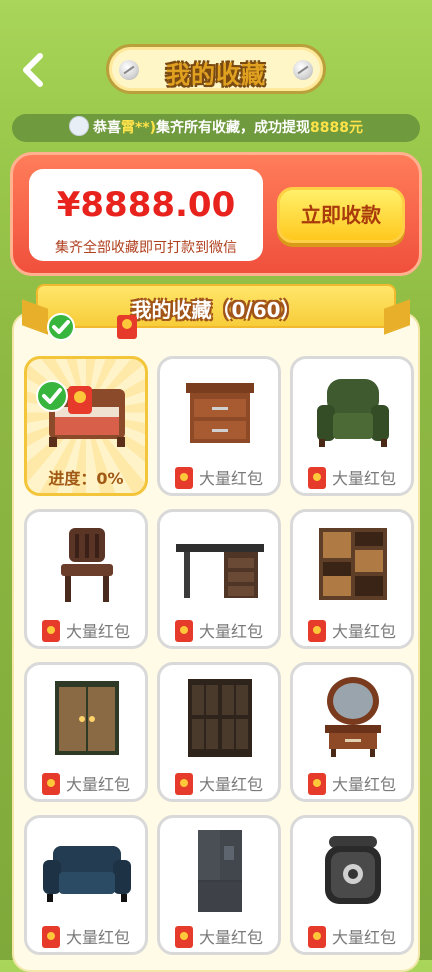  What do you see at coordinates (233, 128) in the screenshot?
I see `ticker-middle: 集齐所有收藏，成功提现` at bounding box center [233, 128].